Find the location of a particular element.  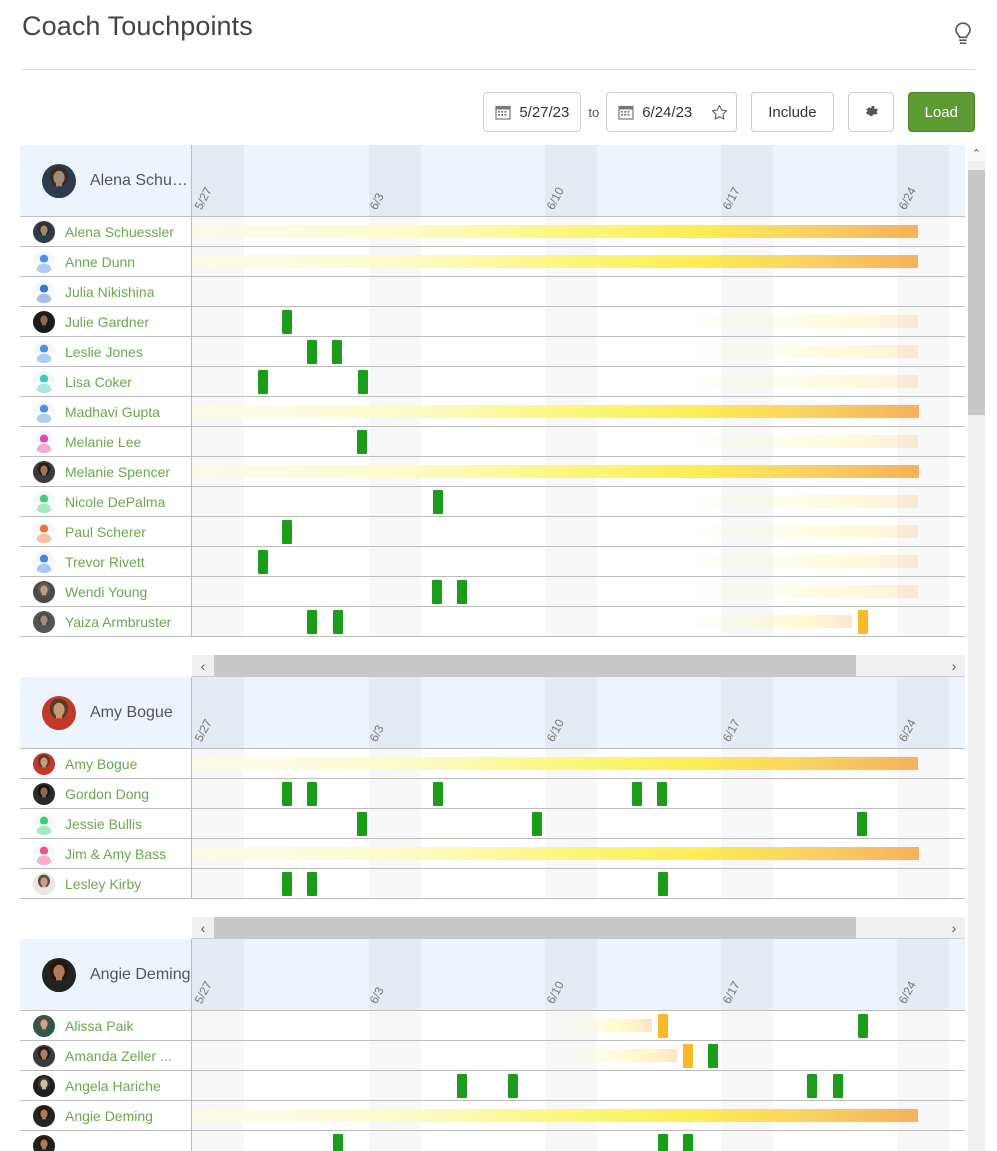

table-row: Melanie Spencer is located at coordinates (492, 472).